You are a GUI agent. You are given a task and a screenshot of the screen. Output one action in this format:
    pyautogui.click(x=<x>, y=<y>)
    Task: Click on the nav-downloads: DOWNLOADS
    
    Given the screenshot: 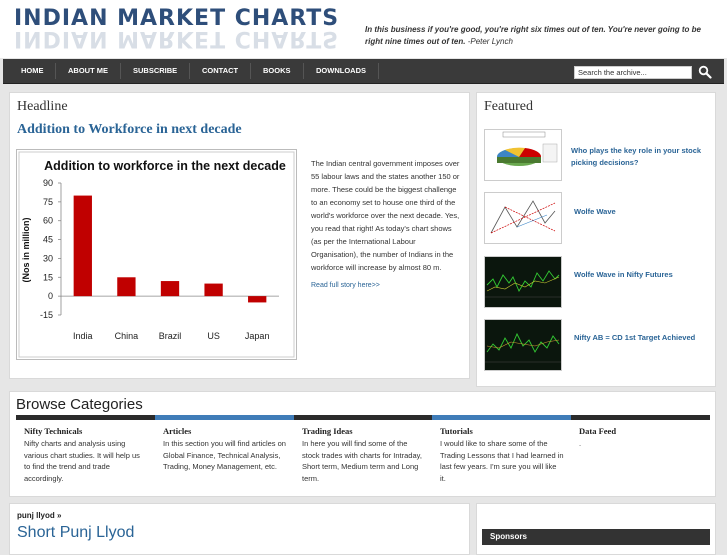 What is the action you would take?
    pyautogui.click(x=341, y=71)
    